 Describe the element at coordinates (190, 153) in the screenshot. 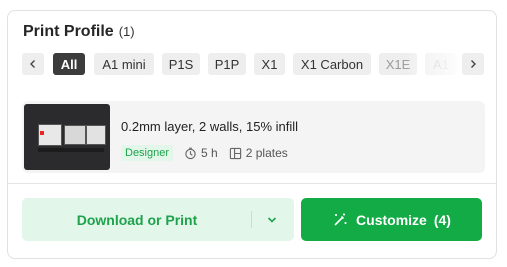

I see `timer-icon` at that location.